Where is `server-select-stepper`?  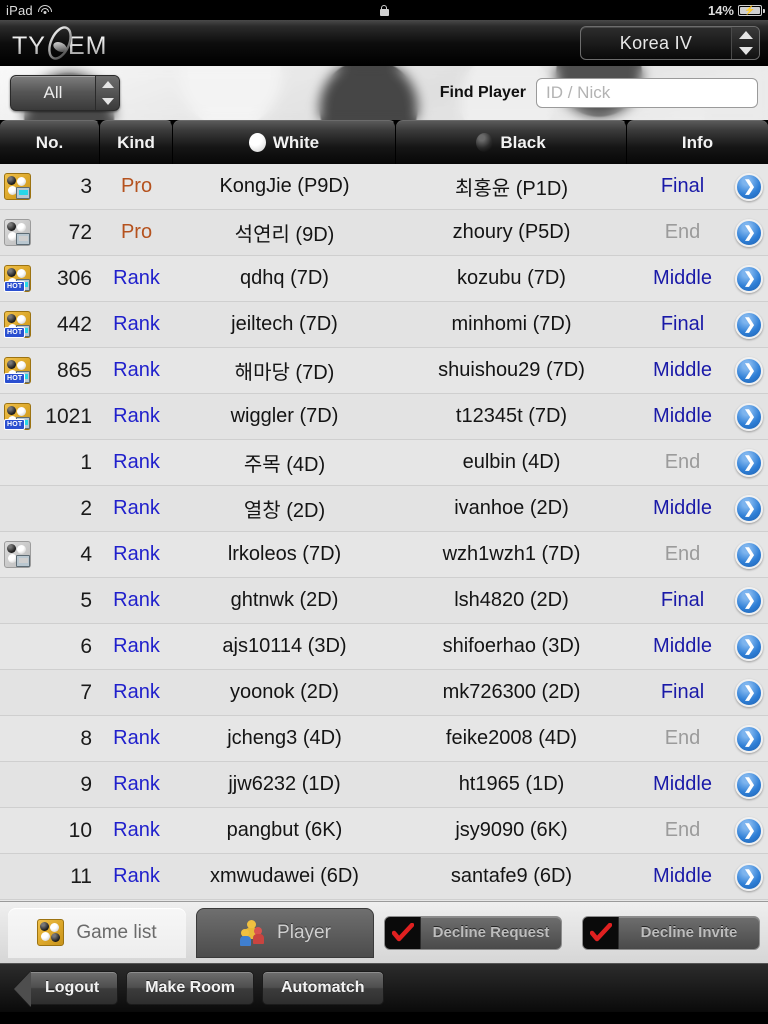
server-select-stepper is located at coordinates (745, 43).